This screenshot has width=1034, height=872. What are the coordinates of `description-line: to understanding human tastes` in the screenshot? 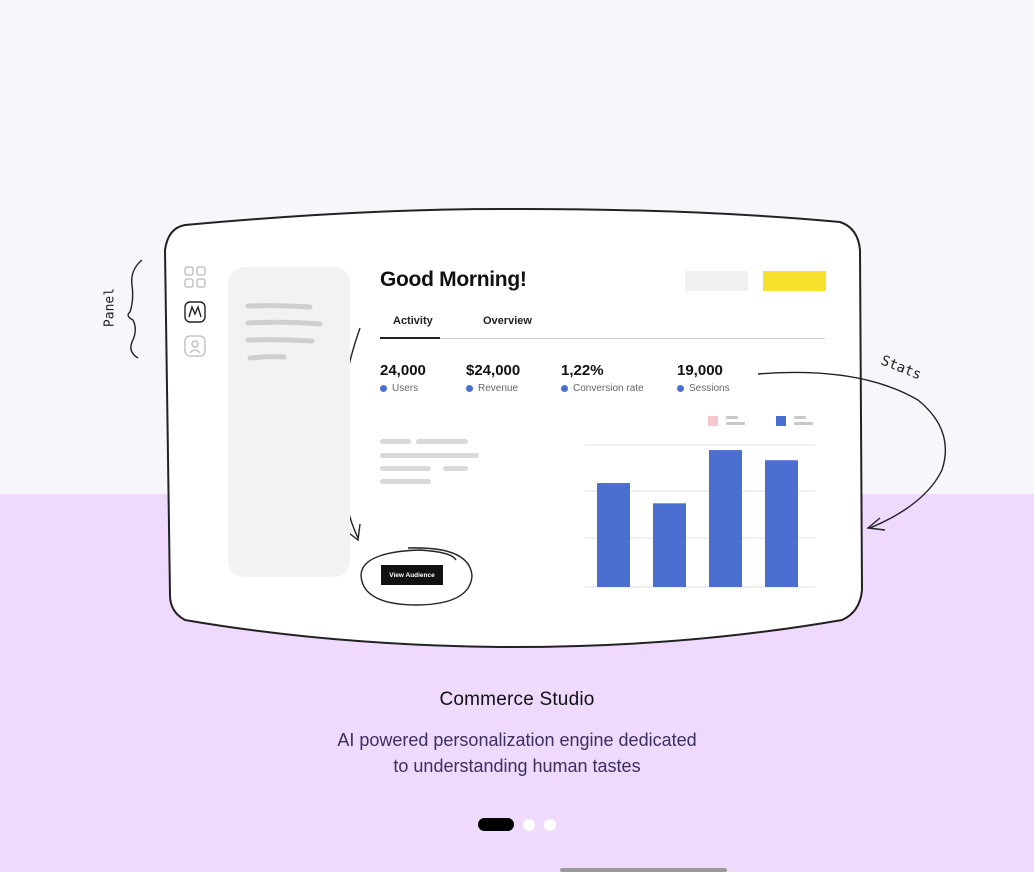 It's located at (517, 766).